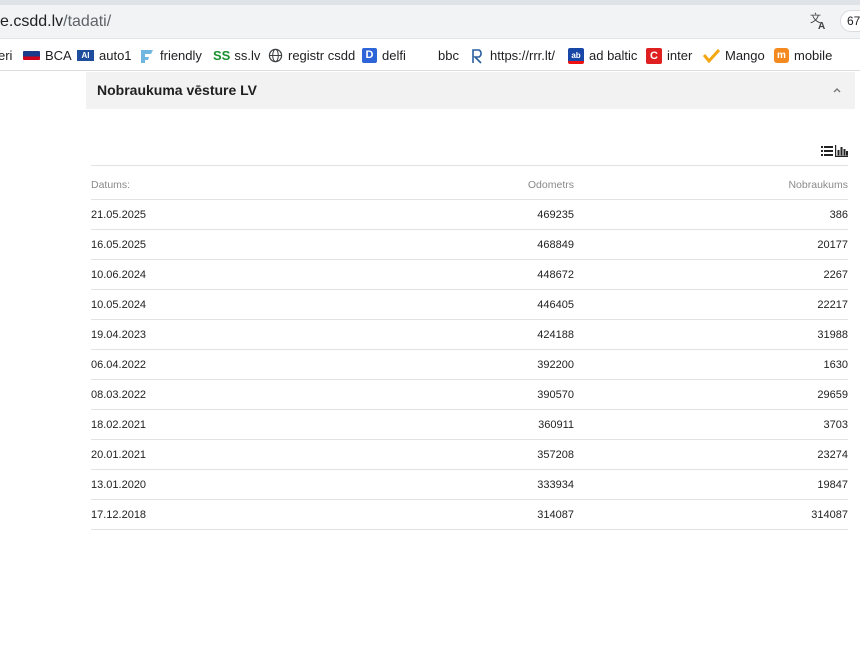 This screenshot has width=860, height=663. What do you see at coordinates (832, 245) in the screenshot?
I see `cell-mileage: 20177` at bounding box center [832, 245].